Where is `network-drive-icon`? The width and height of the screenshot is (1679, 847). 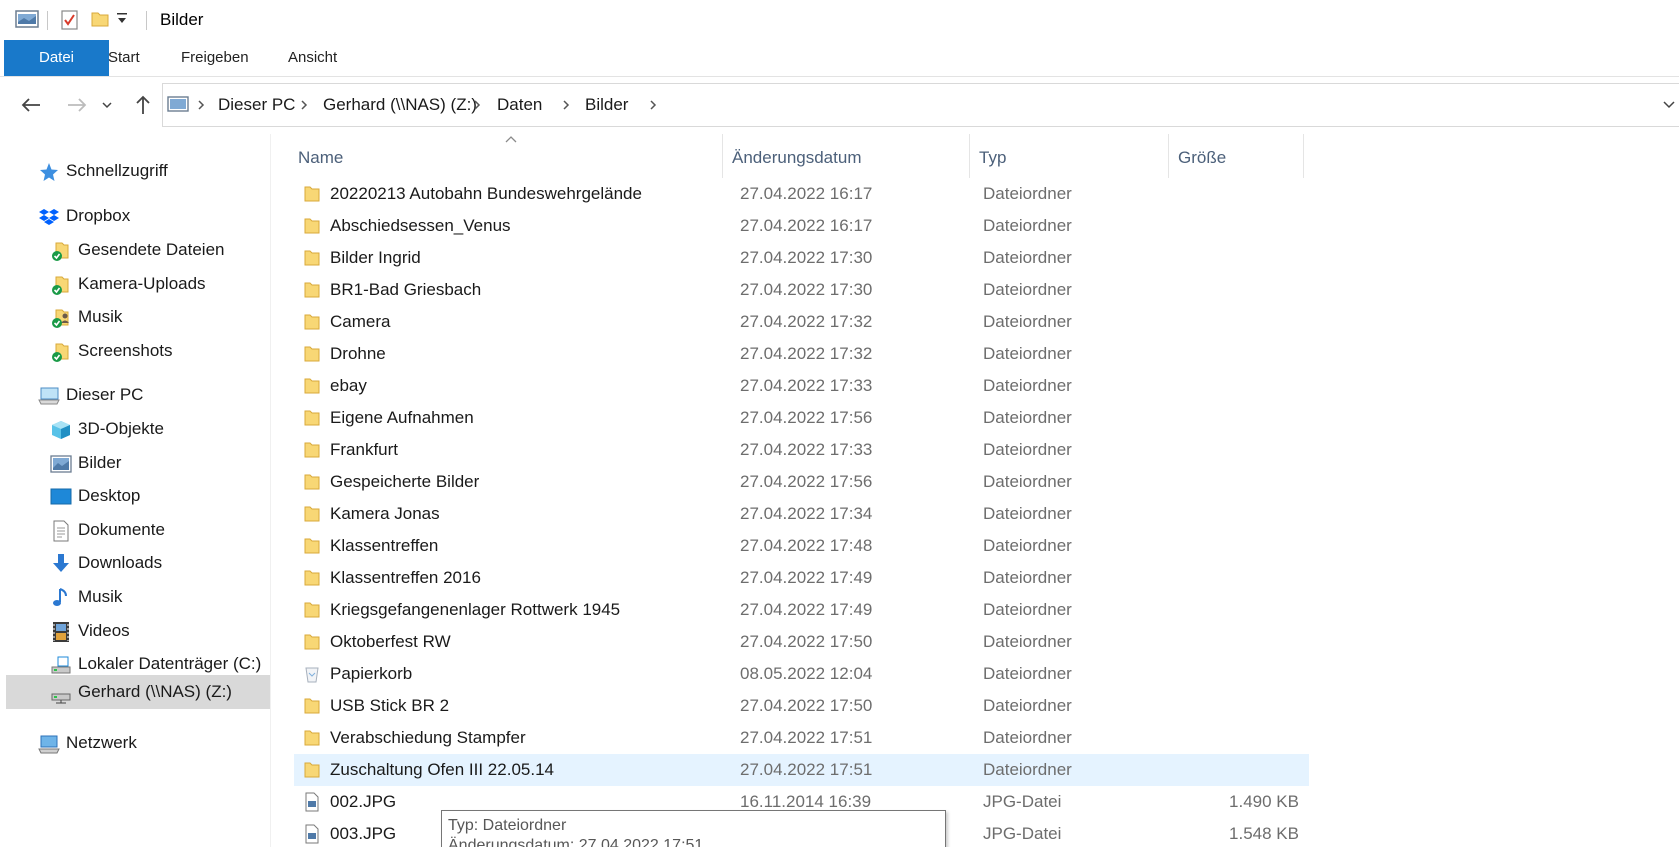
network-drive-icon is located at coordinates (61, 698).